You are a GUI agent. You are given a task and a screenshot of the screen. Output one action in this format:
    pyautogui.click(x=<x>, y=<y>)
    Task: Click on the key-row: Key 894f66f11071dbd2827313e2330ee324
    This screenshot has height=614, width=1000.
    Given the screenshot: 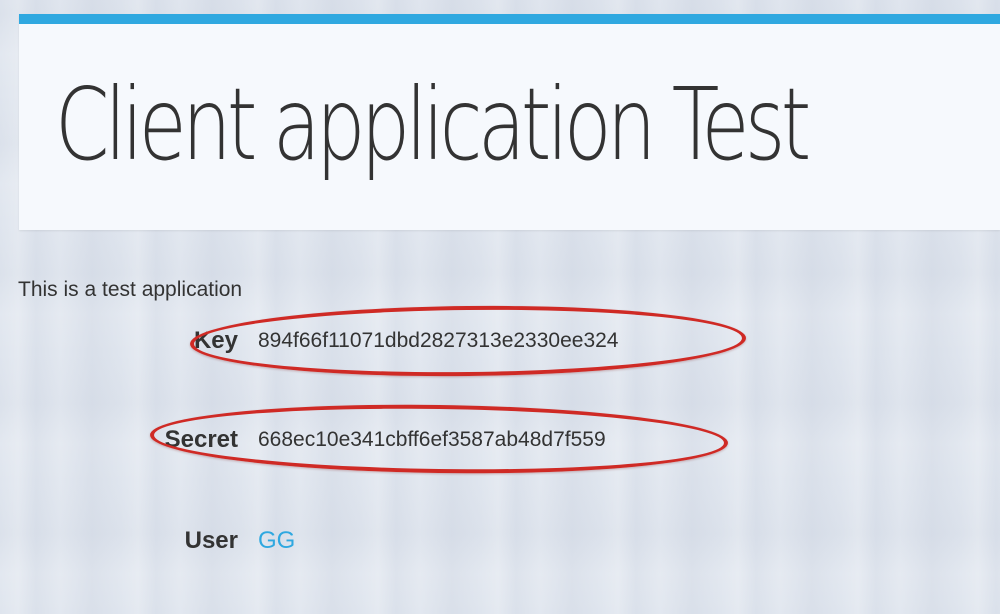 What is the action you would take?
    pyautogui.click(x=309, y=341)
    